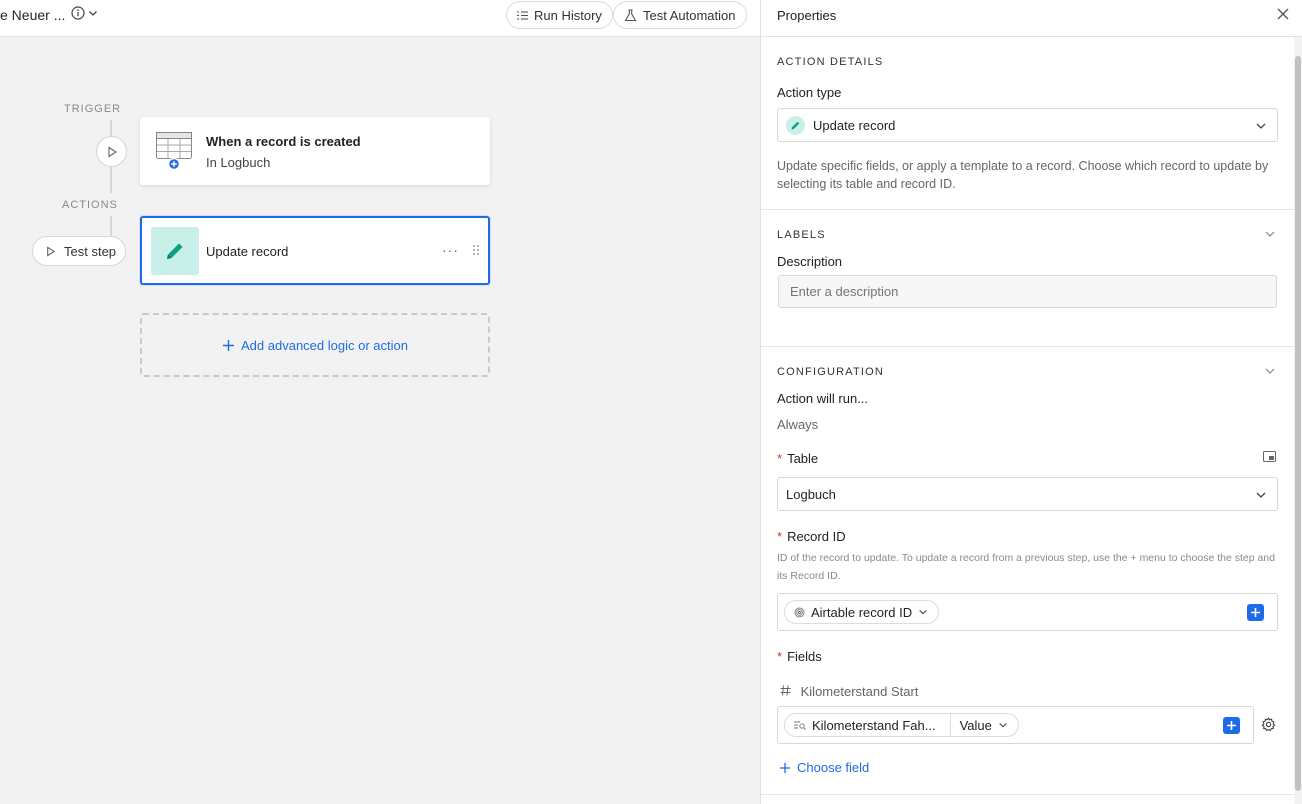 The width and height of the screenshot is (1302, 804). Describe the element at coordinates (689, 15) in the screenshot. I see `test-automation-label: Test Automation` at that location.